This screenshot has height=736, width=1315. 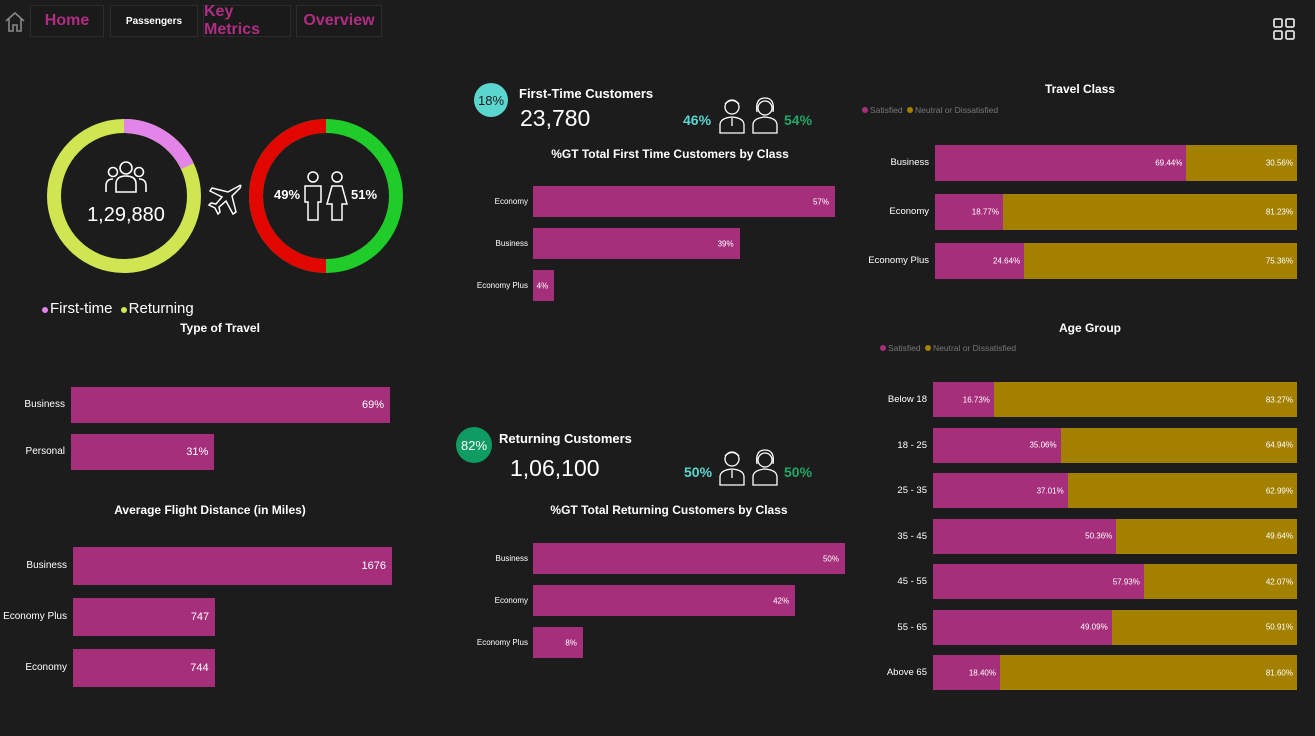 I want to click on legend-returning-dot, so click(x=123, y=310).